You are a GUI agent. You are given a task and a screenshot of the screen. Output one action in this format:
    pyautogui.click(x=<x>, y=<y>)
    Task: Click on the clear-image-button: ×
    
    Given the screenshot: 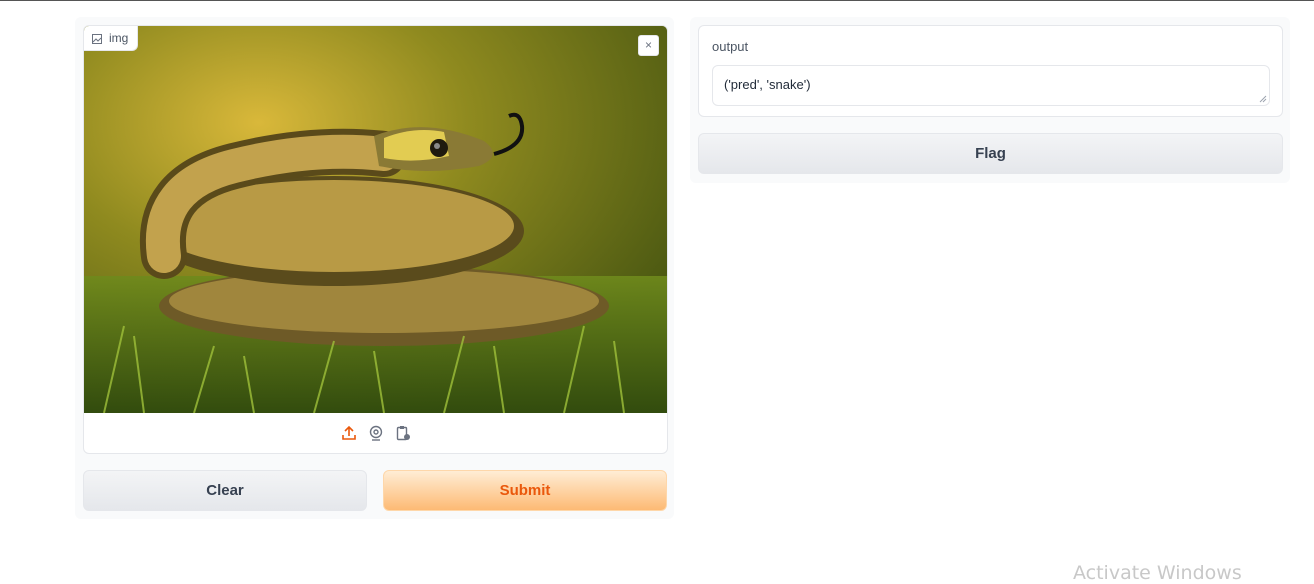 What is the action you would take?
    pyautogui.click(x=648, y=45)
    